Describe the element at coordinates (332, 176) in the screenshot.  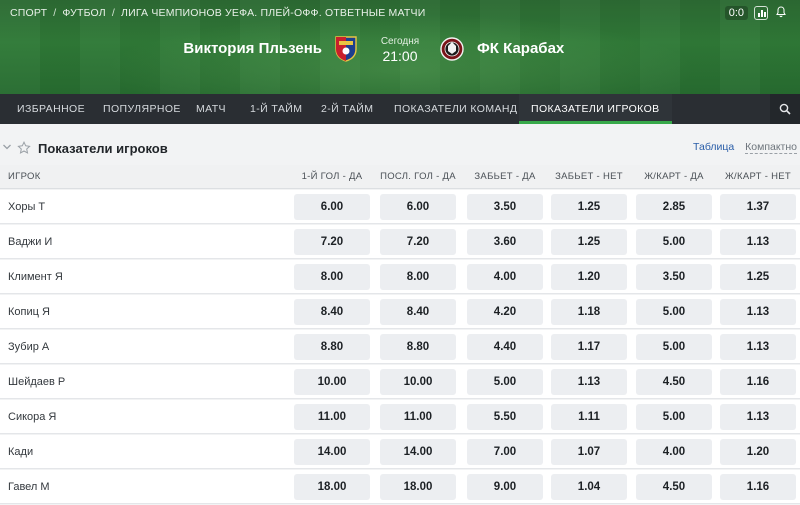
I see `column-header-first-goal: 1-Й ГОЛ - ДА` at that location.